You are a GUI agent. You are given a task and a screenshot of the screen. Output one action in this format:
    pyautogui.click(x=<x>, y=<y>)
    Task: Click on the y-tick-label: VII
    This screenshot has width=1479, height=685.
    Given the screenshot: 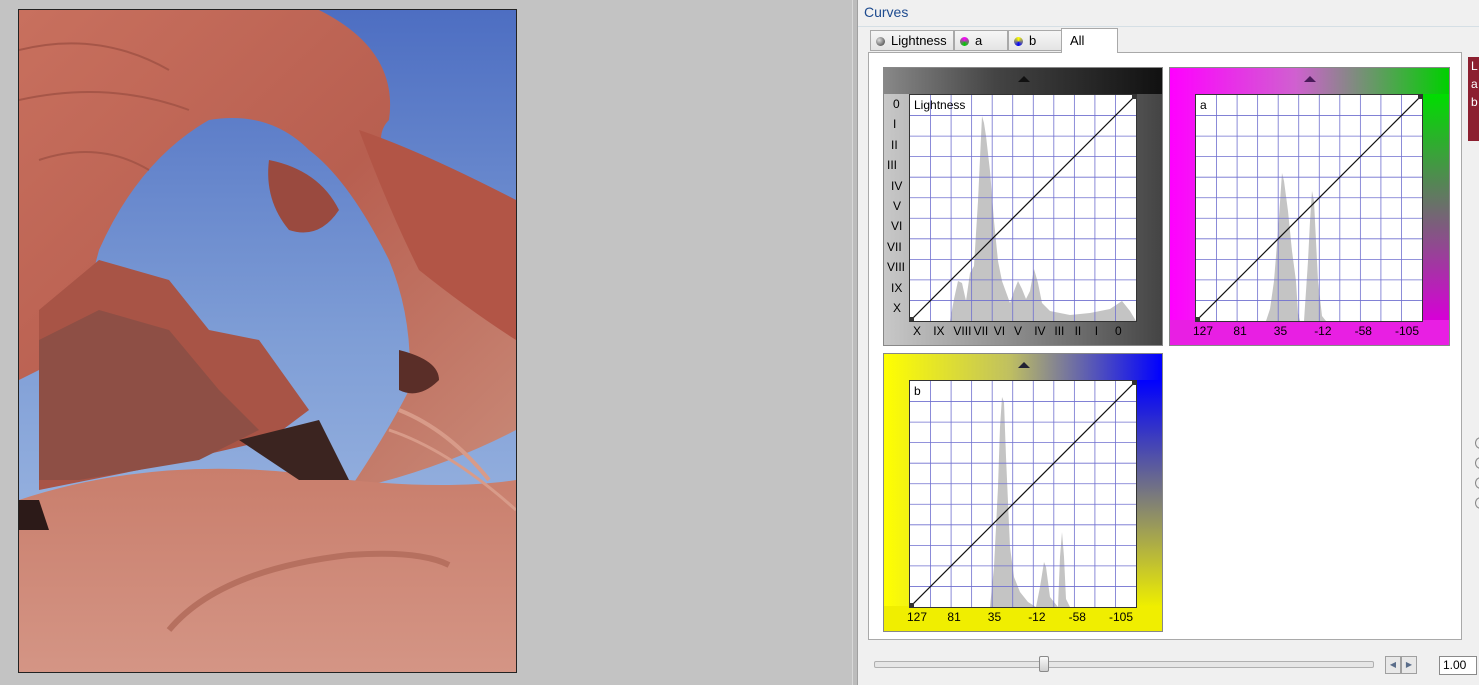 What is the action you would take?
    pyautogui.click(x=894, y=246)
    